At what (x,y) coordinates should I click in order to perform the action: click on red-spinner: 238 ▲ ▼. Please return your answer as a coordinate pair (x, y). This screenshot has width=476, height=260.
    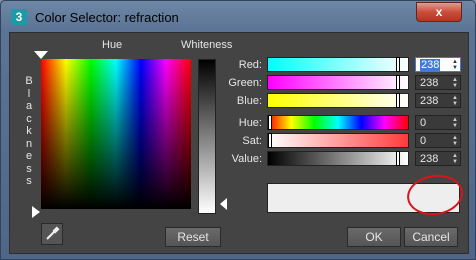
    Looking at the image, I should click on (438, 64).